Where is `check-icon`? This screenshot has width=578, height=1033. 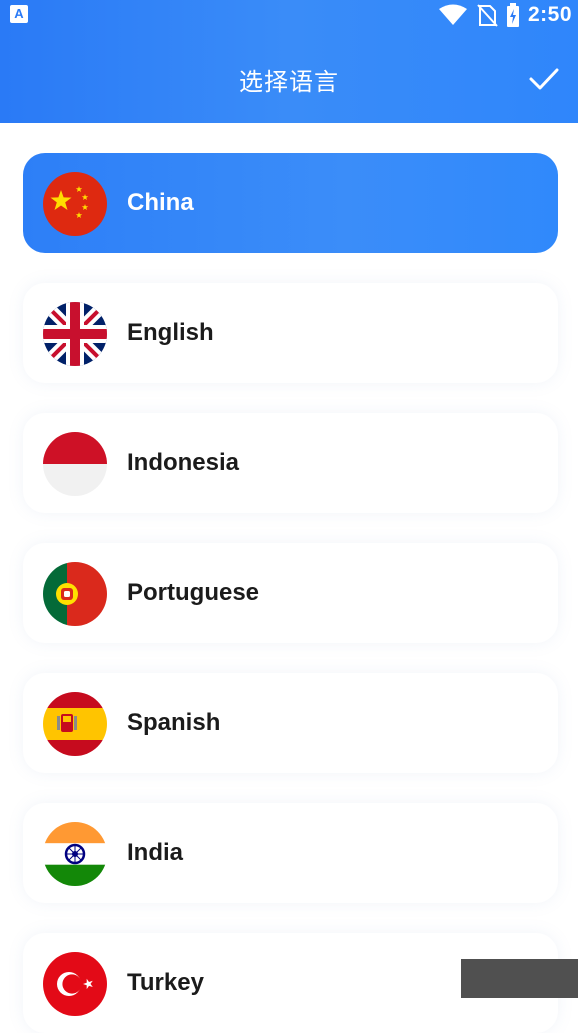
check-icon is located at coordinates (544, 79).